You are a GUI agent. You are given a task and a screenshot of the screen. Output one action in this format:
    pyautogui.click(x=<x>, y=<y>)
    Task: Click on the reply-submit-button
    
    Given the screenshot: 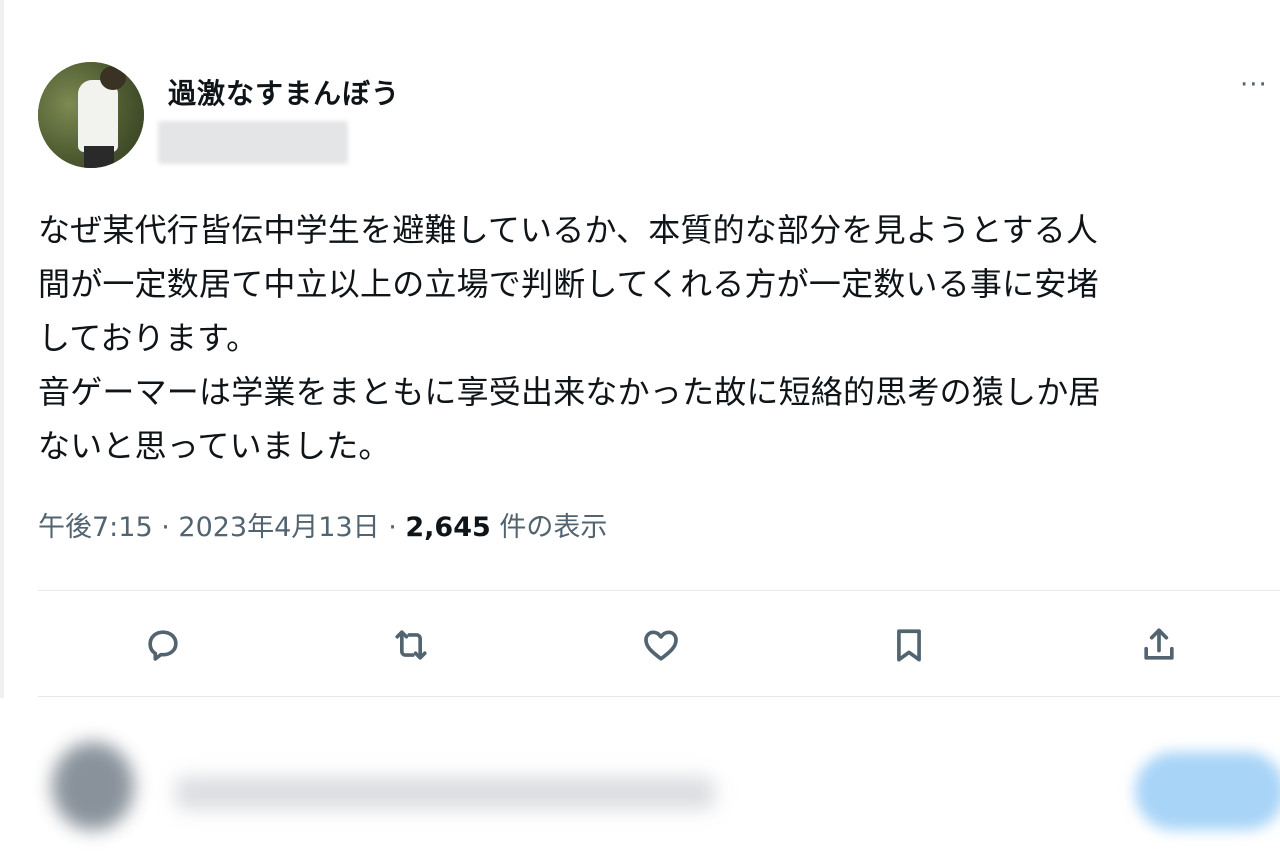 What is the action you would take?
    pyautogui.click(x=1207, y=791)
    